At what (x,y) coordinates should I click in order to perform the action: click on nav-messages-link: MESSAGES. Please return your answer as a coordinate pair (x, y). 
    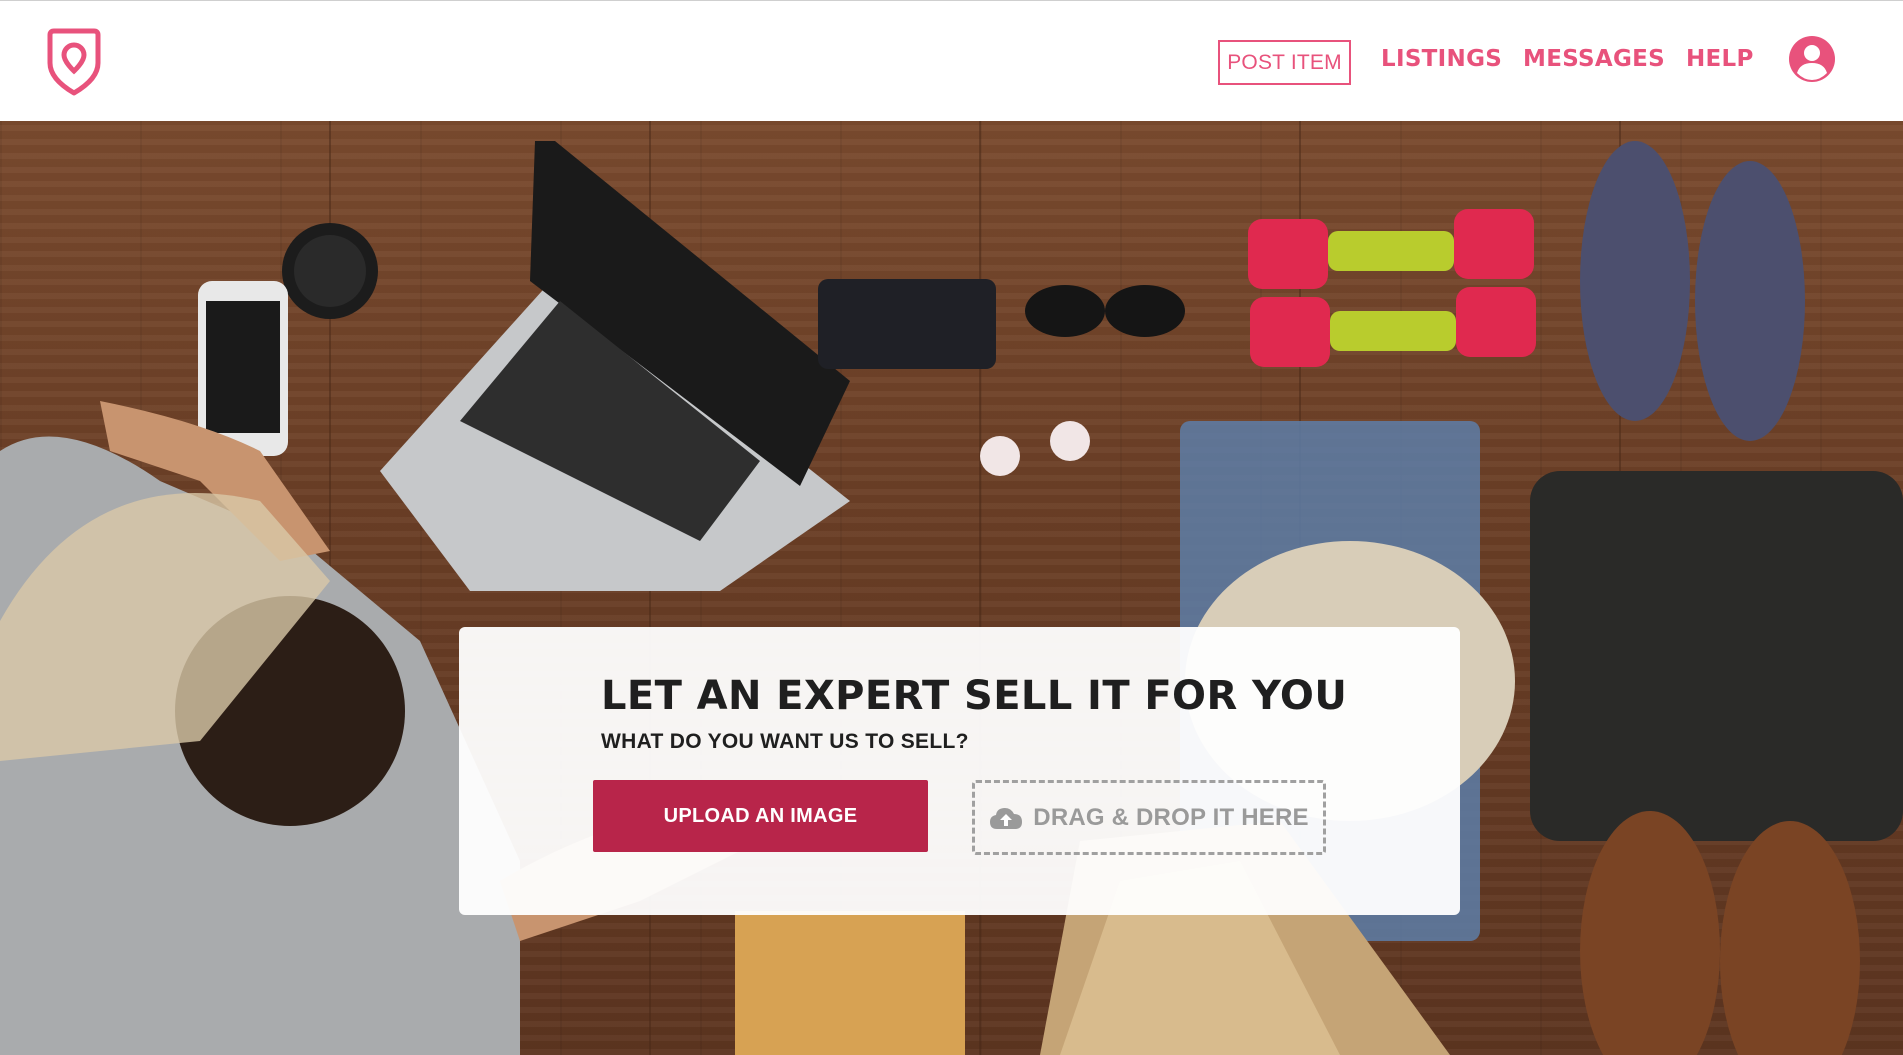
    Looking at the image, I should click on (1594, 59).